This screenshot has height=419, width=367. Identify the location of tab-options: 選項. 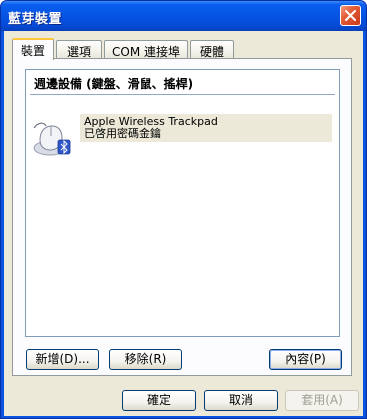
(79, 49).